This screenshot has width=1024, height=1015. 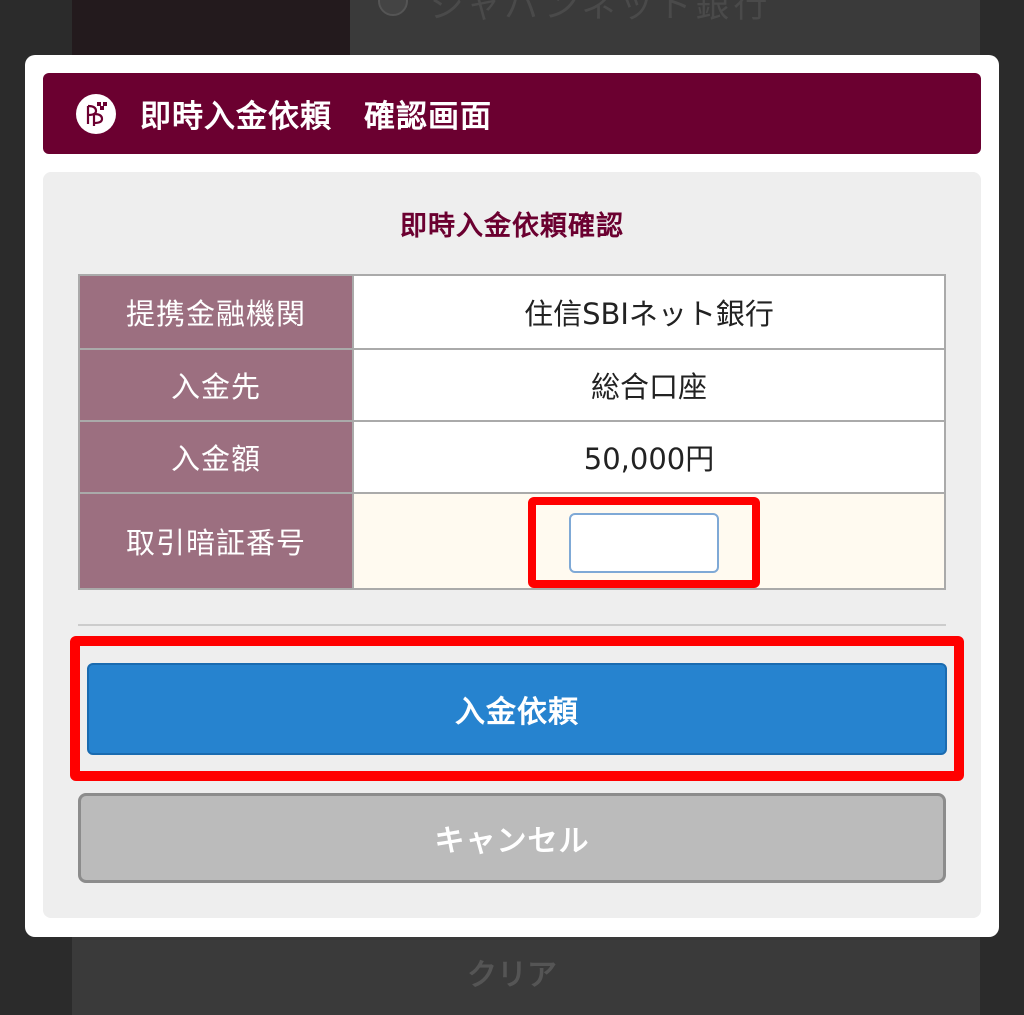 What do you see at coordinates (512, 113) in the screenshot?
I see `dialog-header: 即時入金依頼 確認画面` at bounding box center [512, 113].